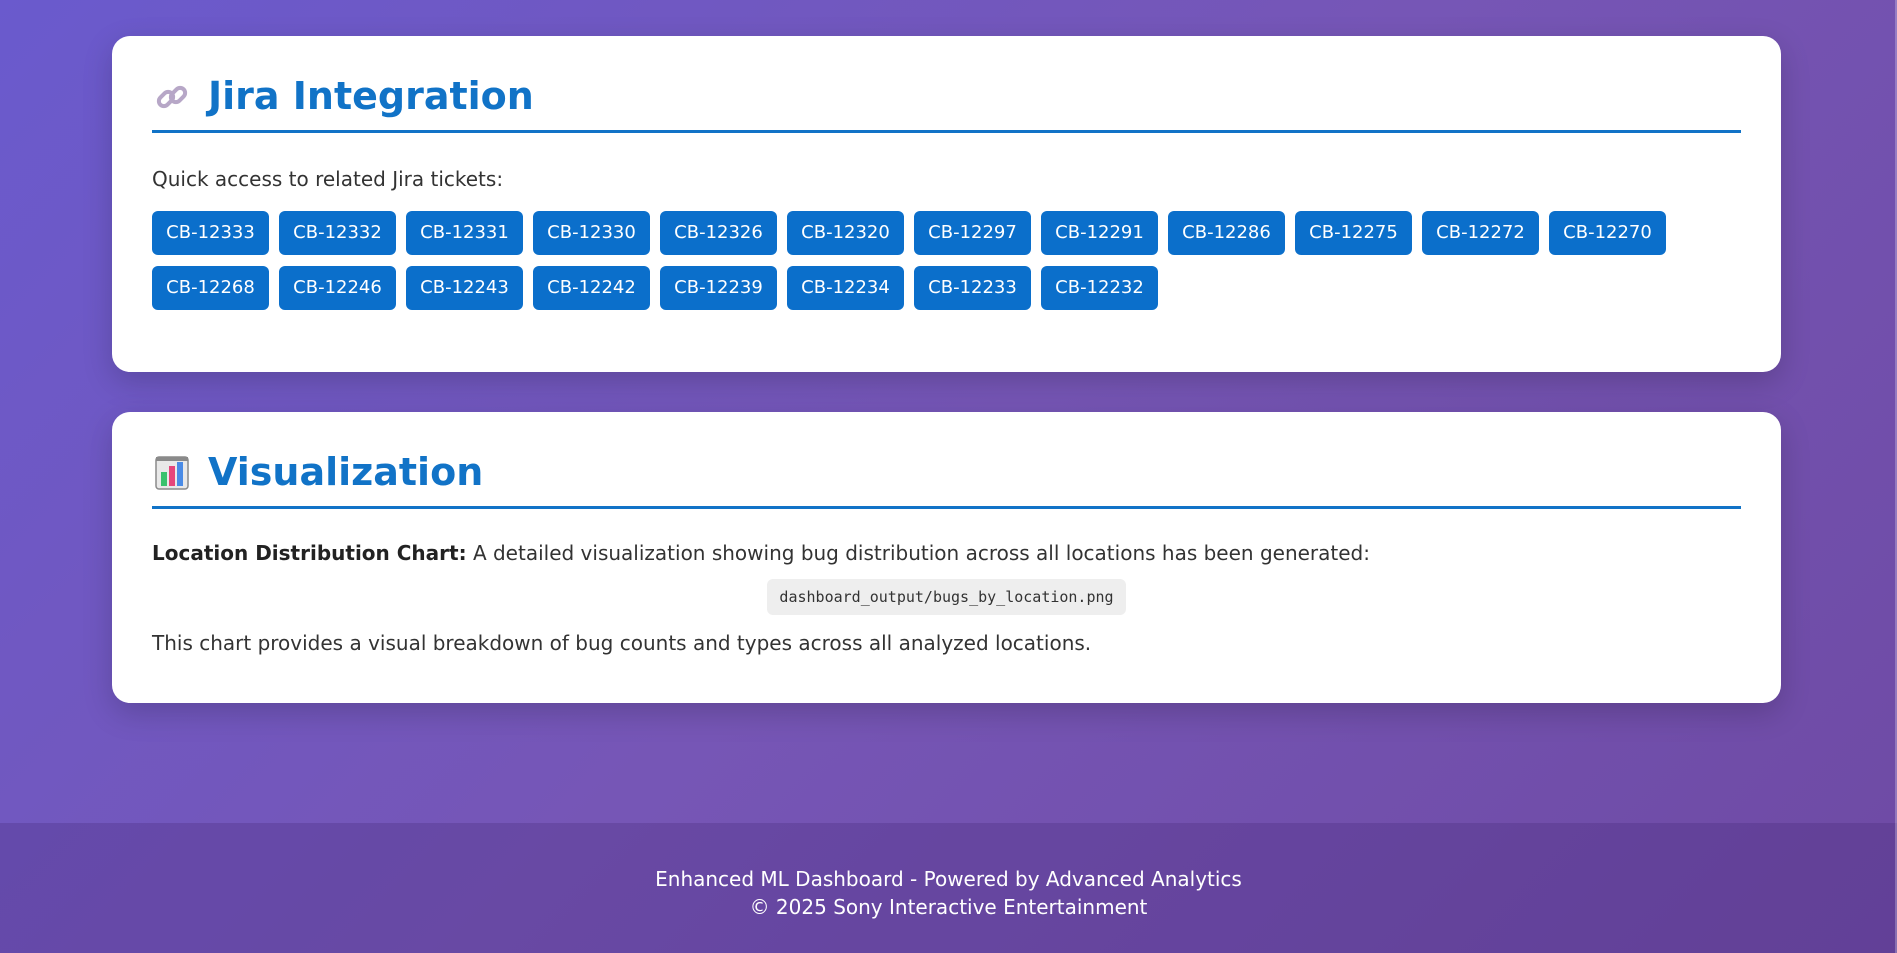 The width and height of the screenshot is (1897, 953). Describe the element at coordinates (718, 232) in the screenshot. I see `jira-ticket-button: CB-12326` at that location.